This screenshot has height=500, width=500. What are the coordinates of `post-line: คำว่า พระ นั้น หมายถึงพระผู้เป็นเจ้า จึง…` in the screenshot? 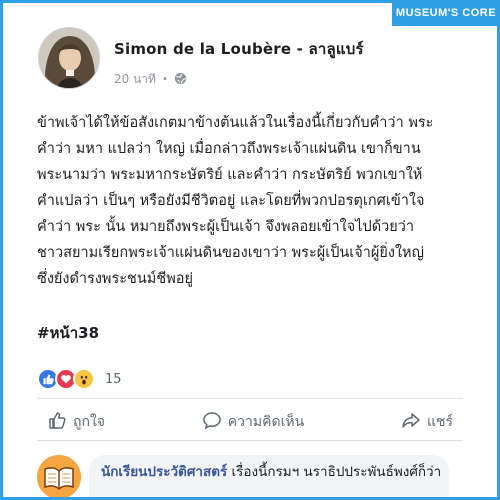 It's located at (226, 227).